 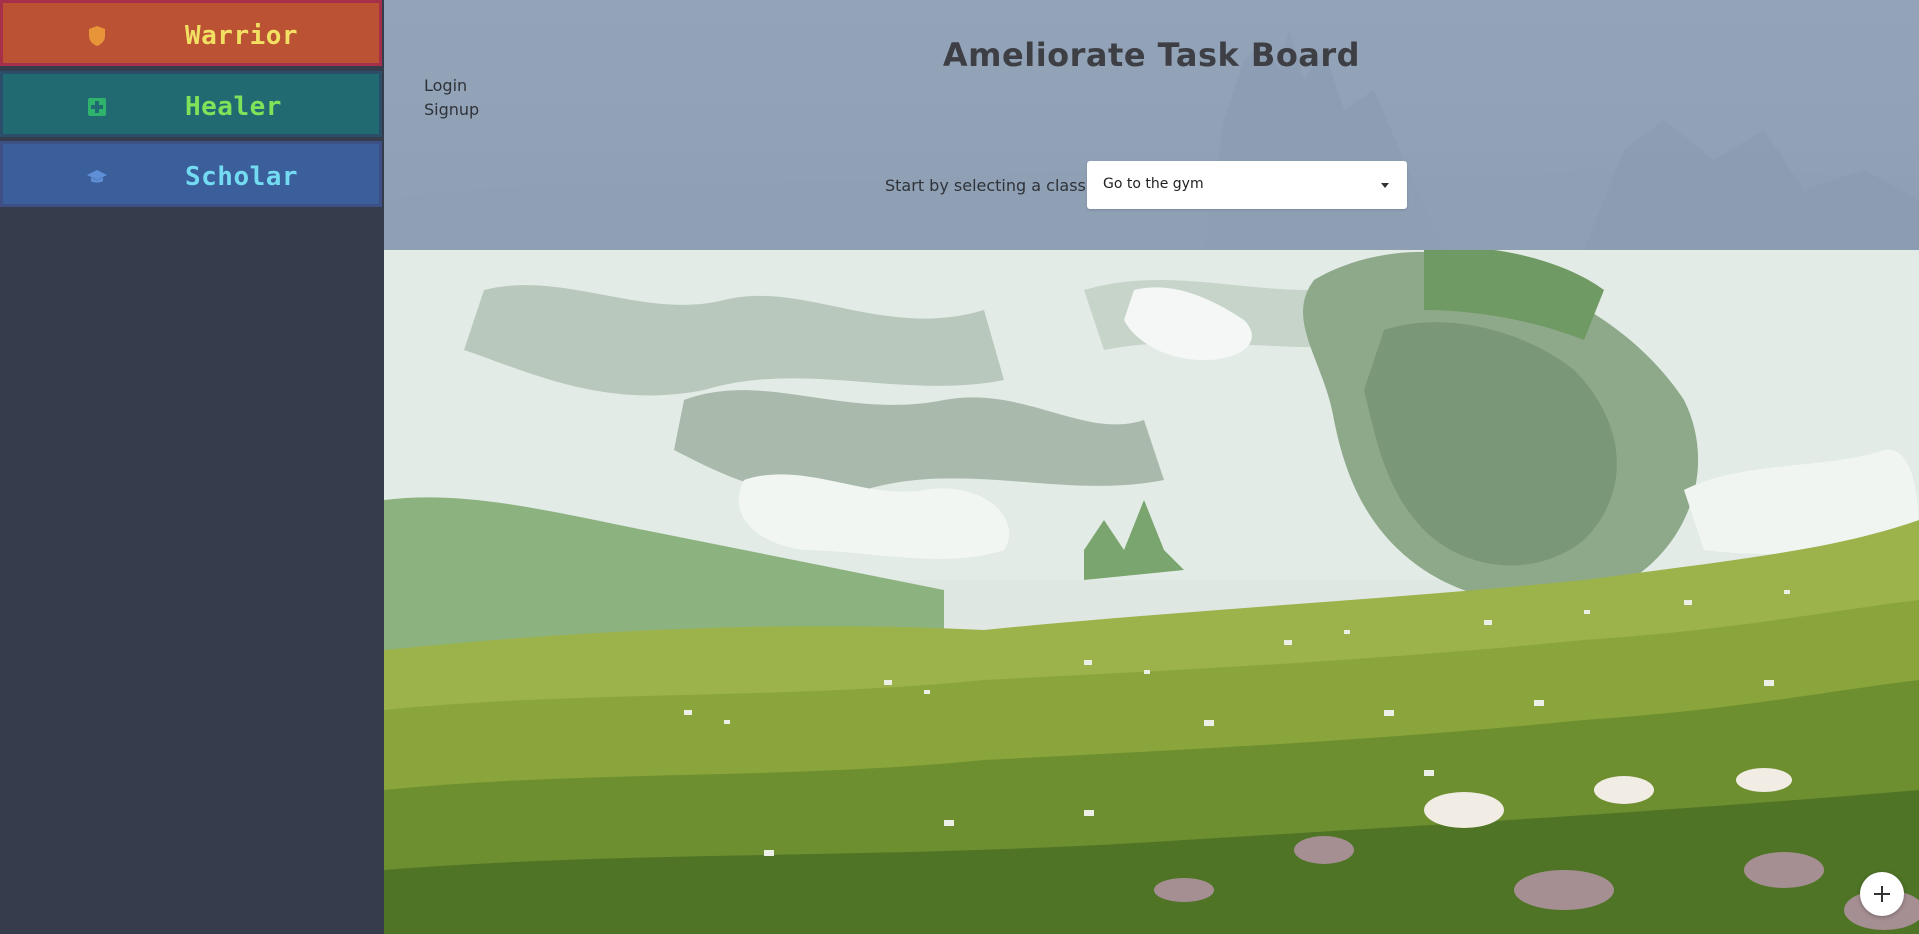 What do you see at coordinates (1151, 55) in the screenshot?
I see `page-title: Ameliorate Task Board` at bounding box center [1151, 55].